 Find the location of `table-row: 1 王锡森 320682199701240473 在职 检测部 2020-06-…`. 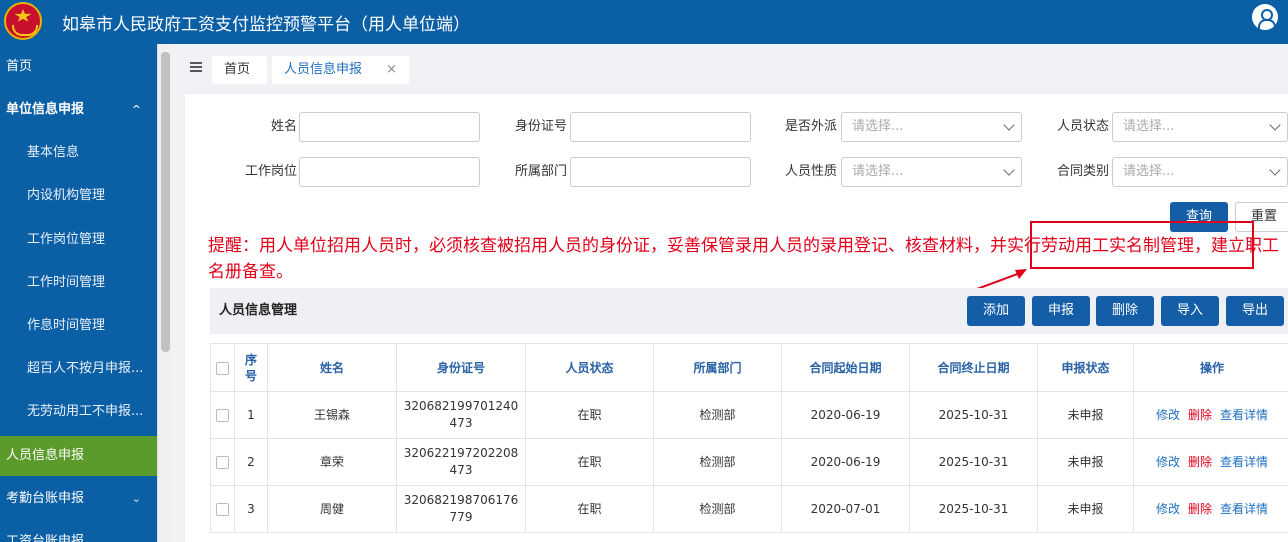

table-row: 1 王锡森 320682199701240473 在职 检测部 2020-06-… is located at coordinates (749, 415).